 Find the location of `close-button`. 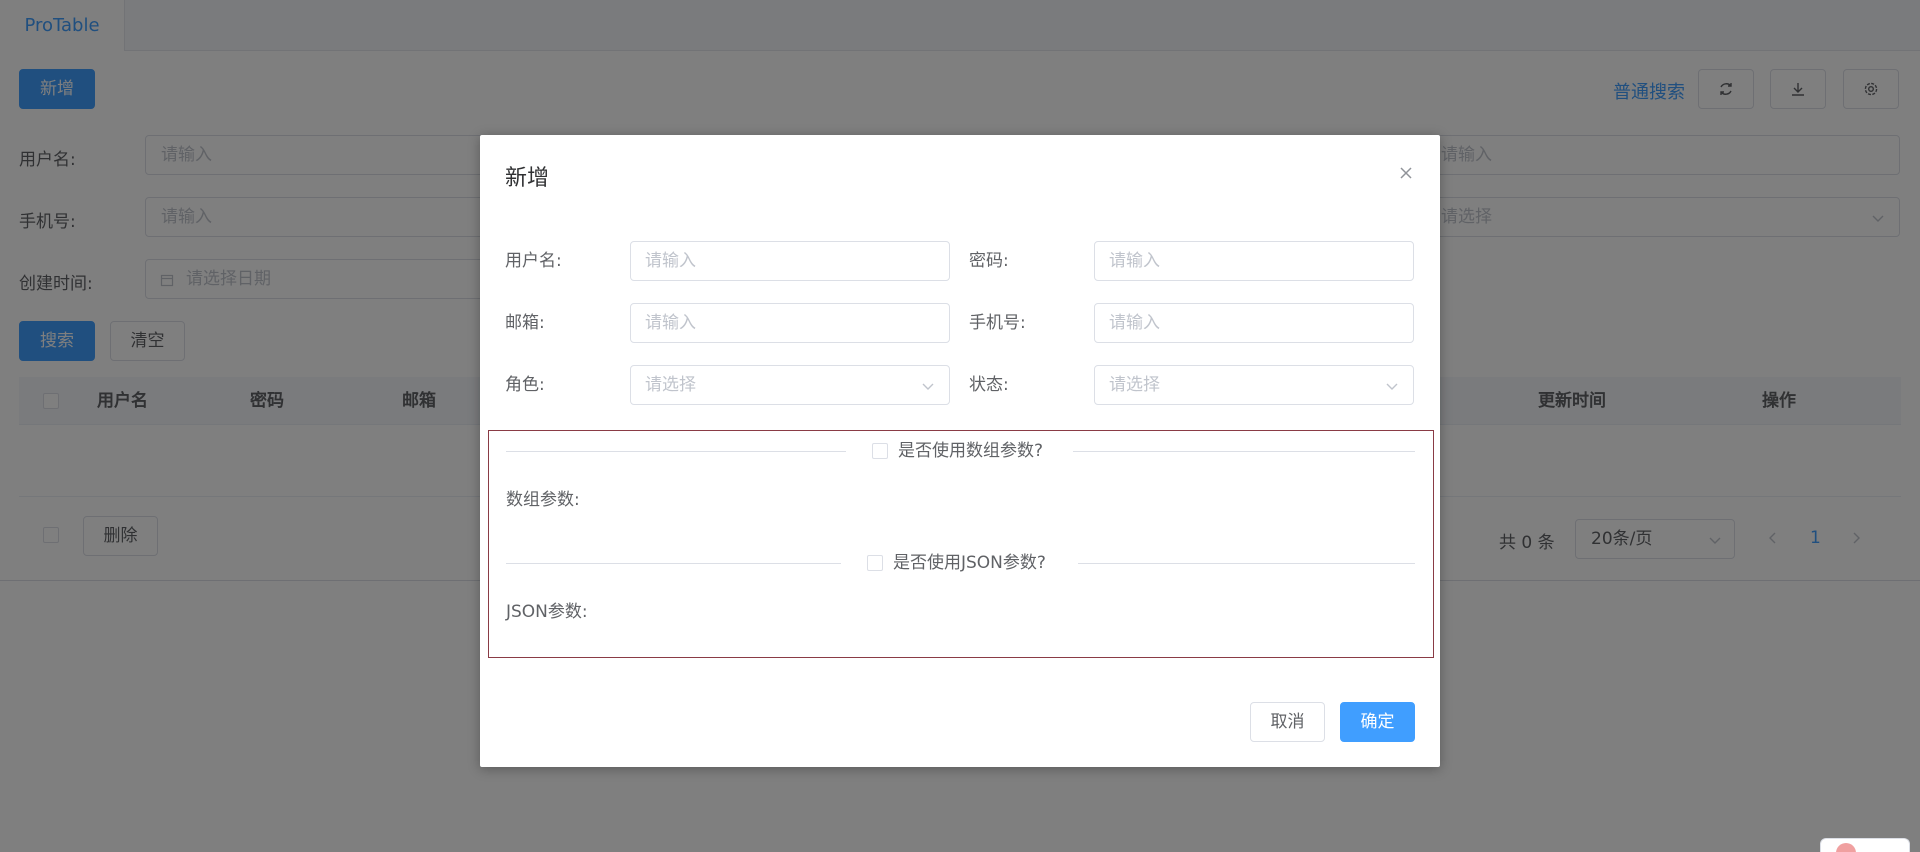

close-button is located at coordinates (1406, 173).